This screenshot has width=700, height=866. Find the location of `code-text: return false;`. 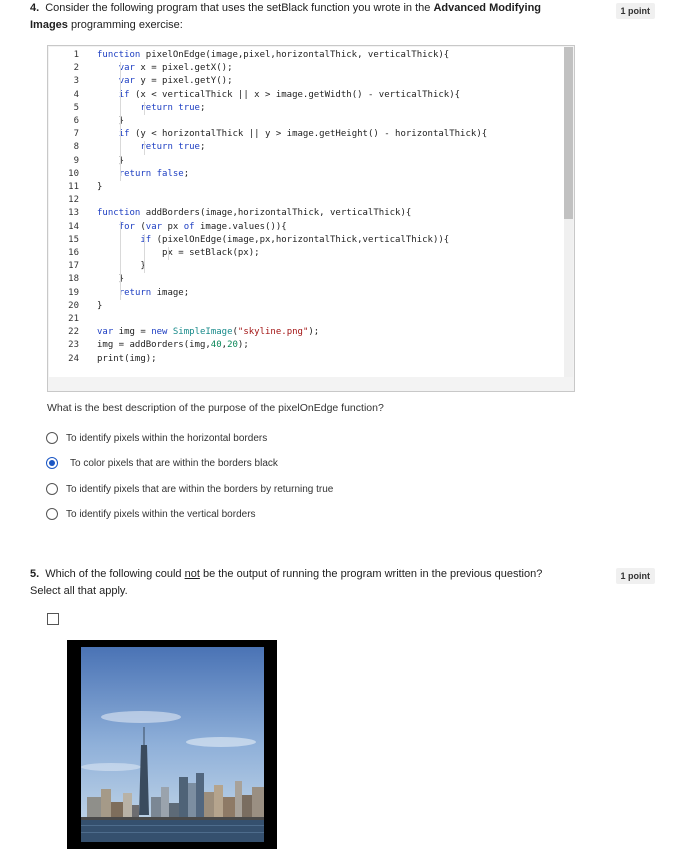

code-text: return false; is located at coordinates (154, 173).